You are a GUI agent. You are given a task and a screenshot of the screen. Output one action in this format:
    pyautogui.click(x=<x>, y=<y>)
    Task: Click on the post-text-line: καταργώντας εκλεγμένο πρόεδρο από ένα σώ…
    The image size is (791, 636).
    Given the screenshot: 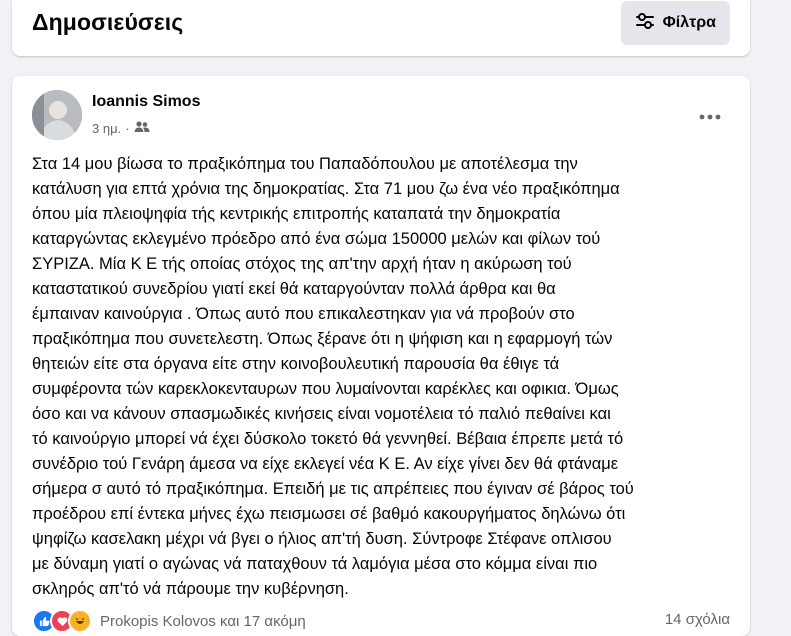 What is the action you would take?
    pyautogui.click(x=316, y=239)
    